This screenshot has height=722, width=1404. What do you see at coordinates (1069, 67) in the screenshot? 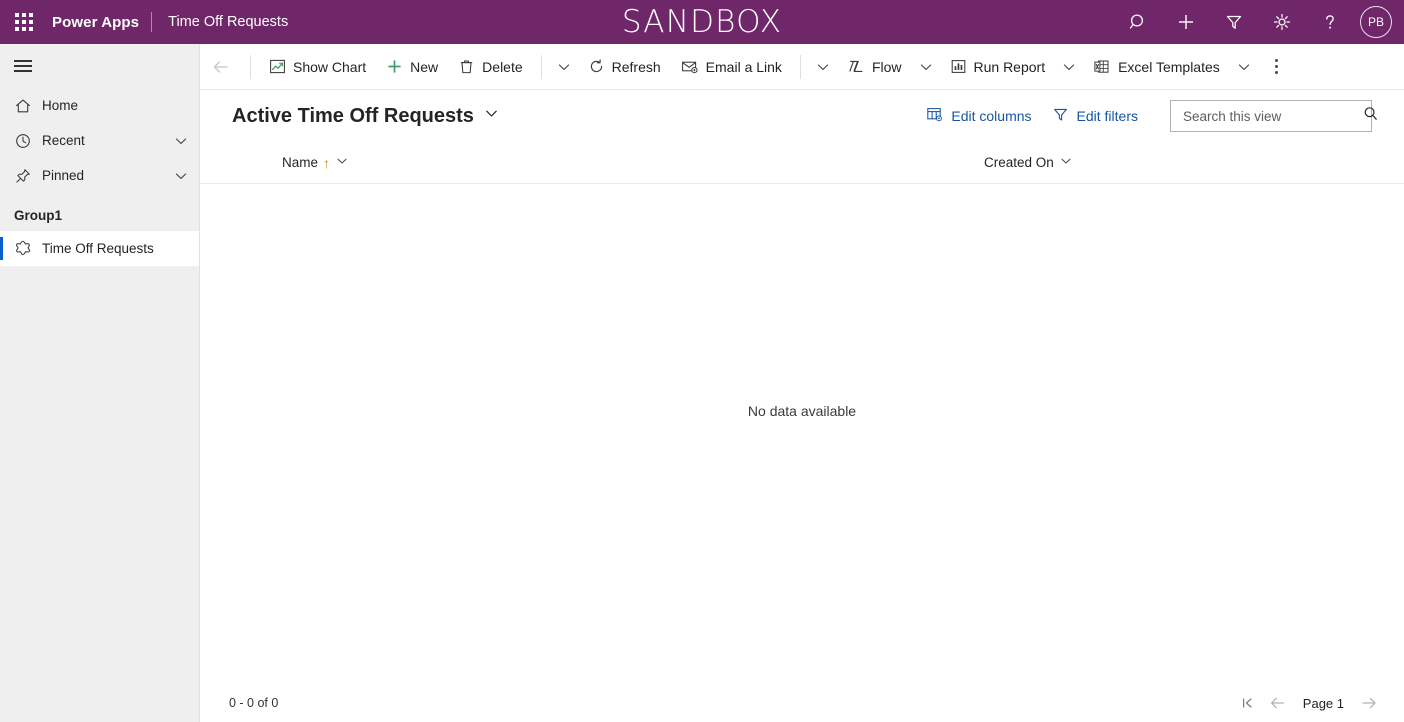
I see `run-report-chevron-button` at bounding box center [1069, 67].